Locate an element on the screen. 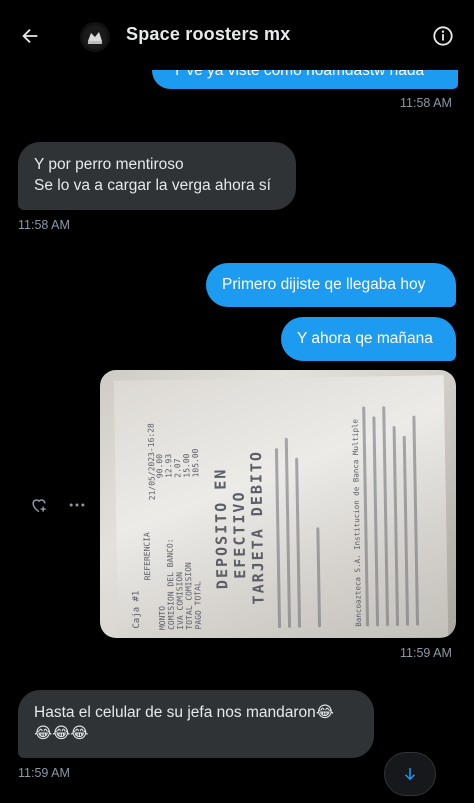 The image size is (474, 803). back-button is located at coordinates (30, 36).